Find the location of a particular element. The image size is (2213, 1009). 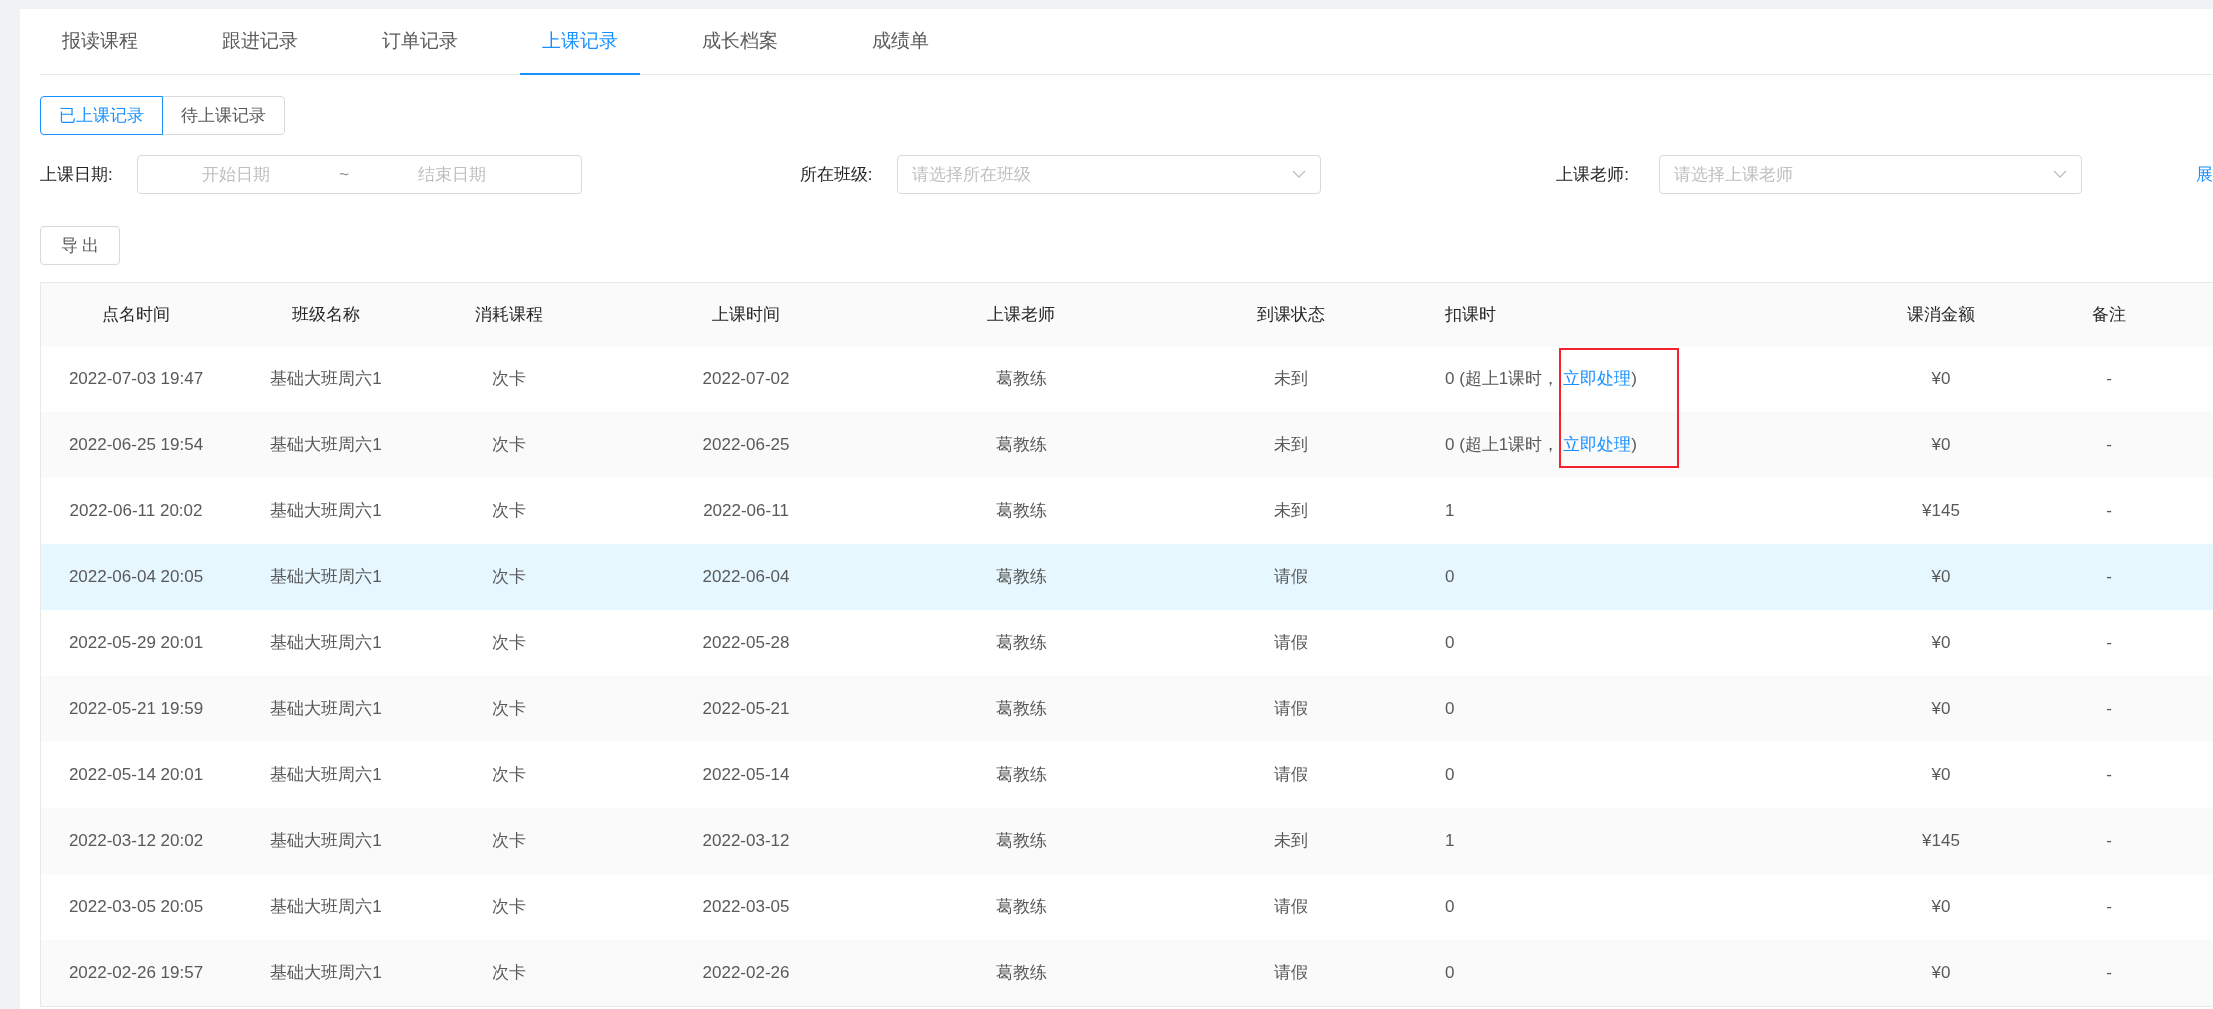

column-header: 课消金额 is located at coordinates (1941, 314).